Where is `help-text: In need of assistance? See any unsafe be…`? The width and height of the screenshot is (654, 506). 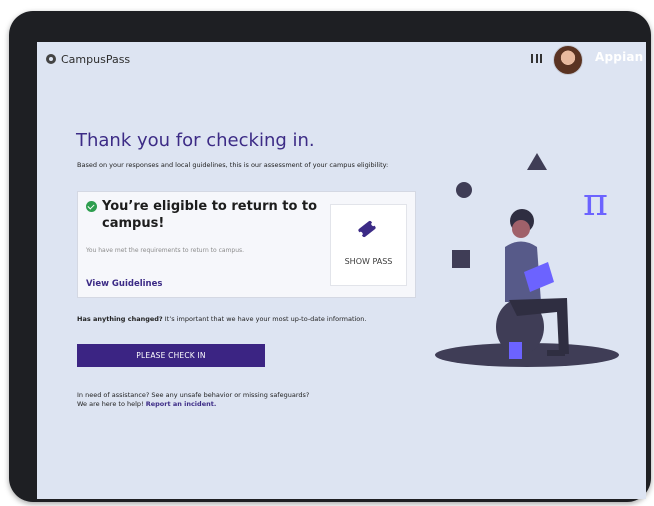 help-text: In need of assistance? See any unsafe be… is located at coordinates (237, 400).